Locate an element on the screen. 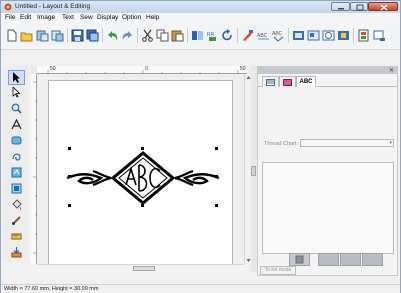  preview-icon is located at coordinates (343, 35).